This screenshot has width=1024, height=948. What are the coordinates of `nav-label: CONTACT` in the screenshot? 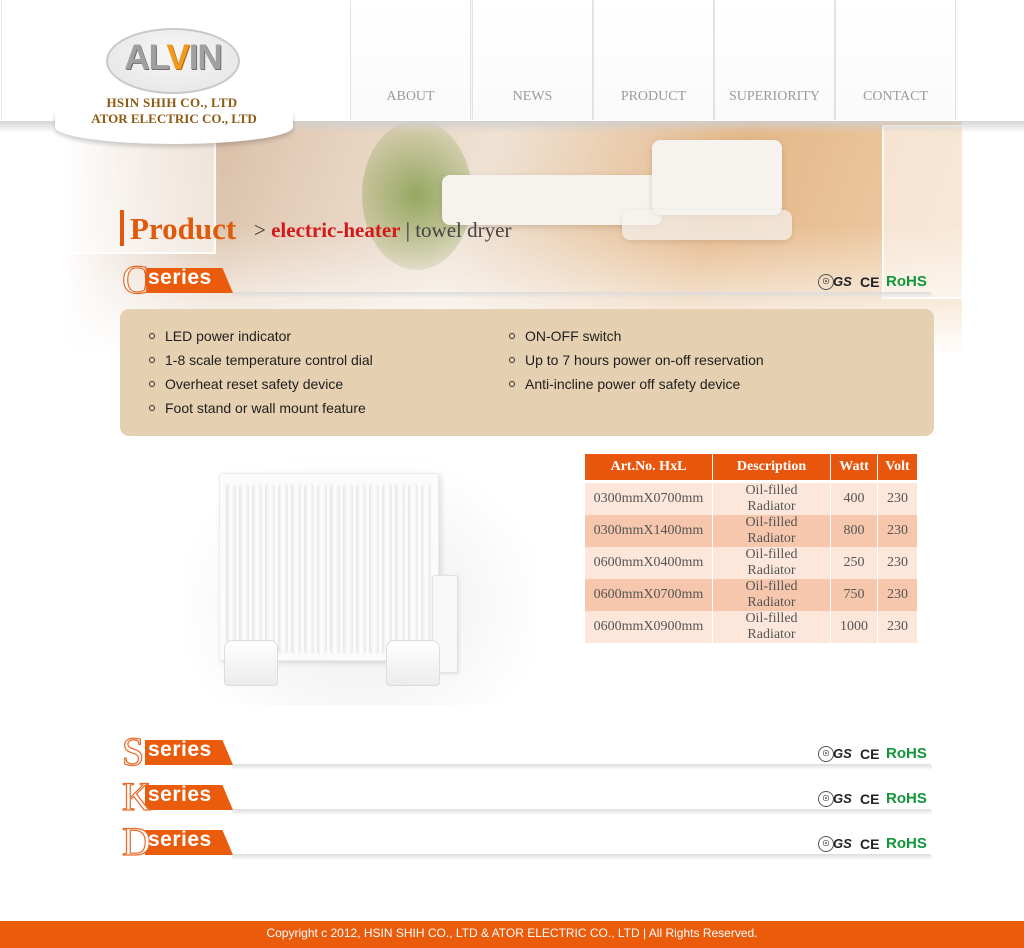 It's located at (895, 96).